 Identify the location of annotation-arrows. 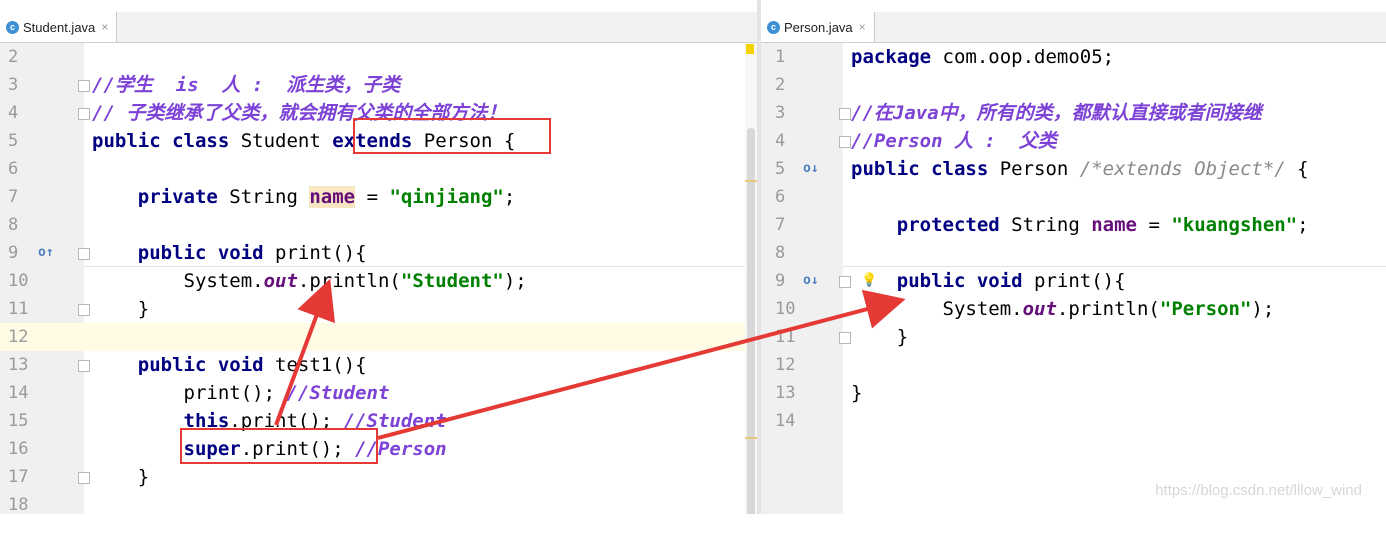
(590, 359).